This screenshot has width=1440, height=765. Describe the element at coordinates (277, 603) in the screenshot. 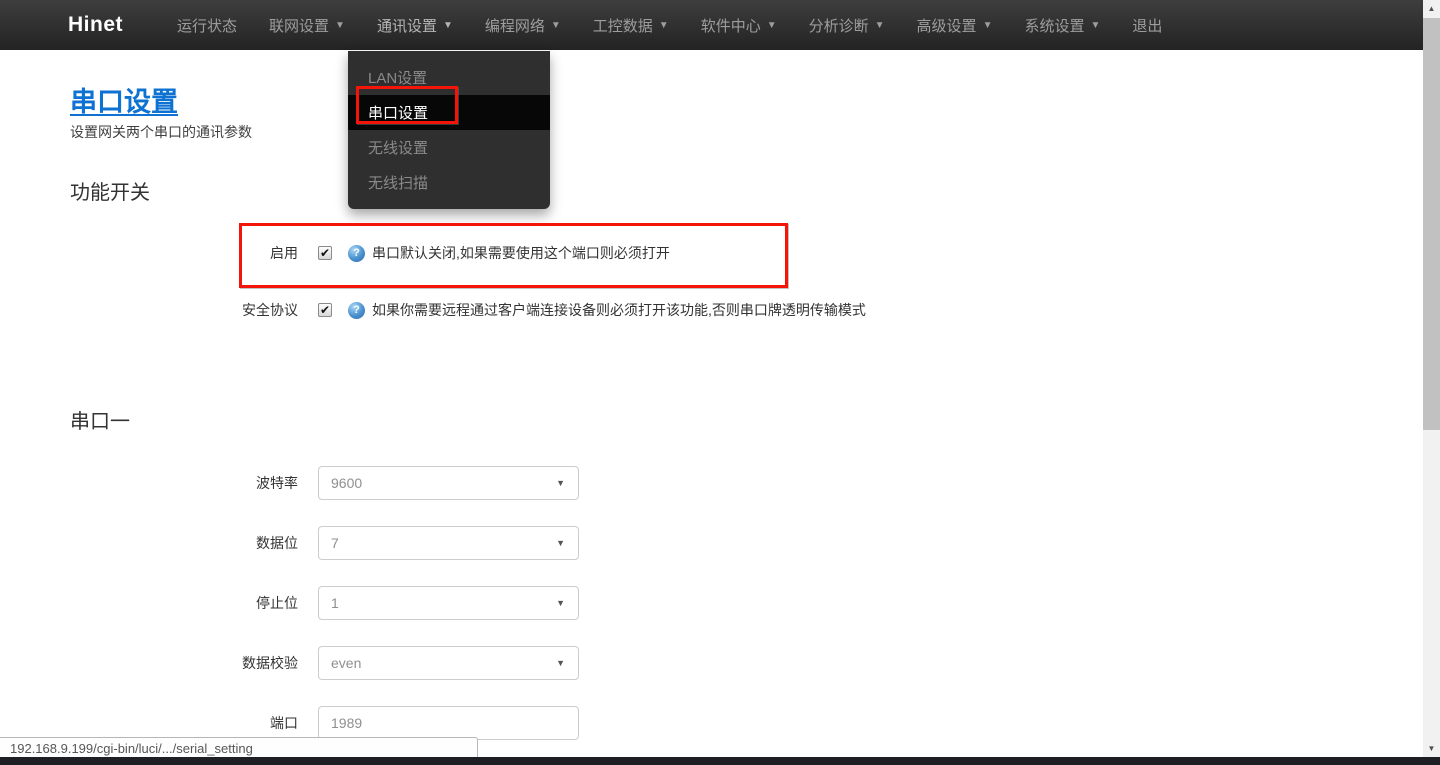

I see `stop-bits-label: 停止位` at that location.